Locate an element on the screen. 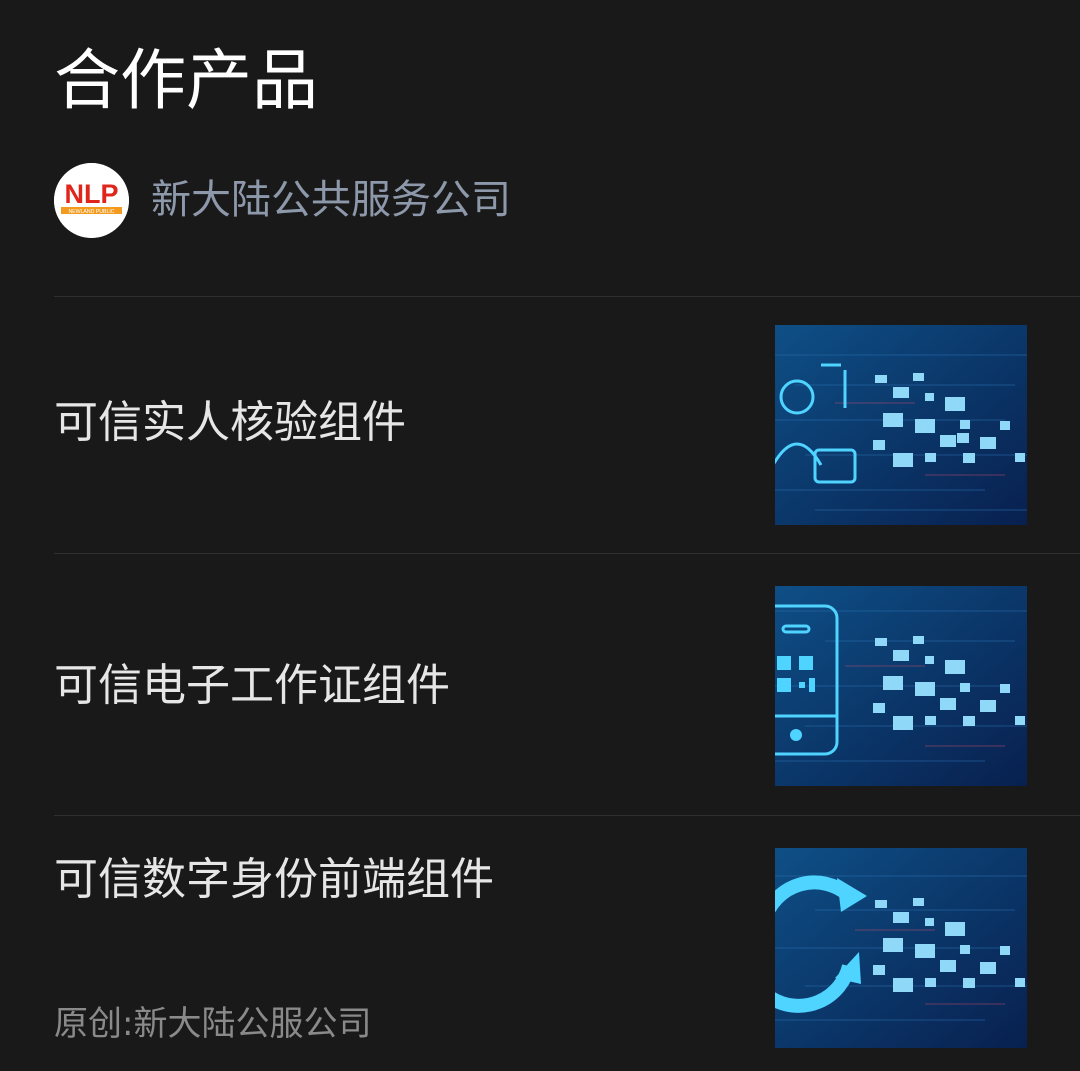  section-title: 合作产品 is located at coordinates (186, 80).